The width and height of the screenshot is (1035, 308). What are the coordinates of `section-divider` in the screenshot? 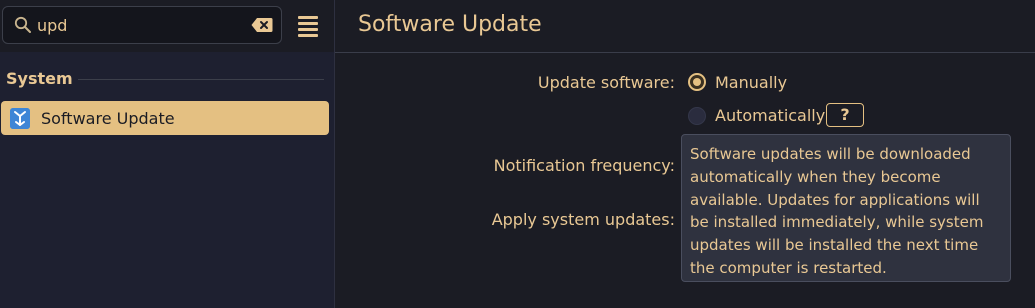 It's located at (201, 79).